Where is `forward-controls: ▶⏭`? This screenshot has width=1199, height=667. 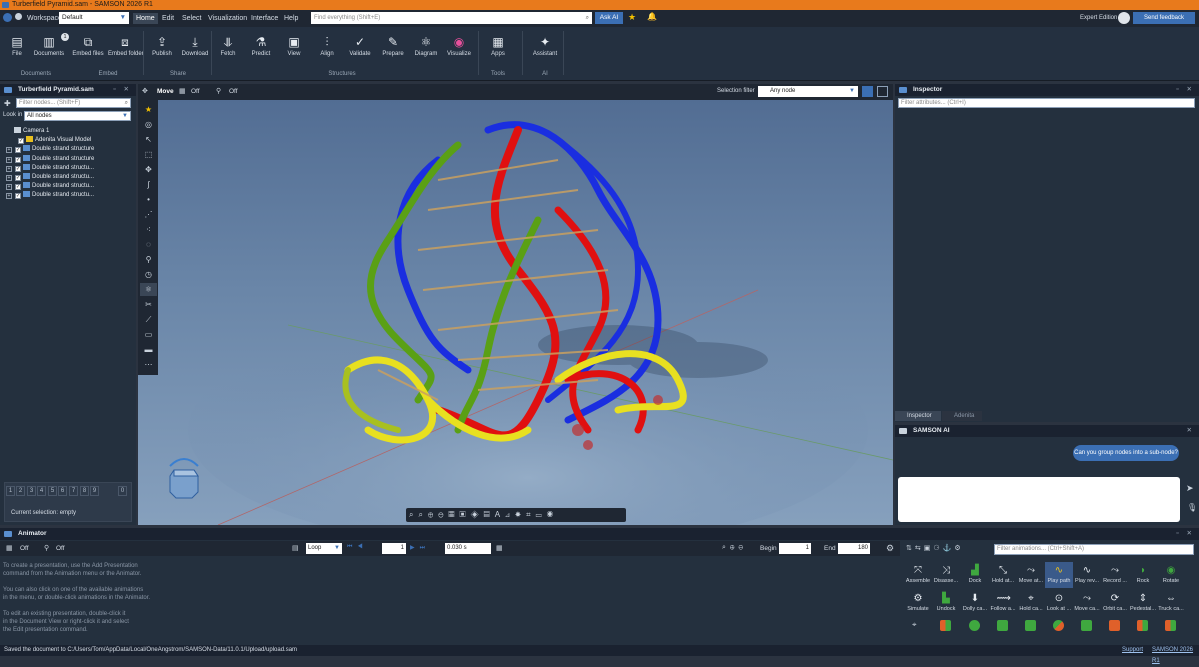 forward-controls: ▶⏭ is located at coordinates (420, 548).